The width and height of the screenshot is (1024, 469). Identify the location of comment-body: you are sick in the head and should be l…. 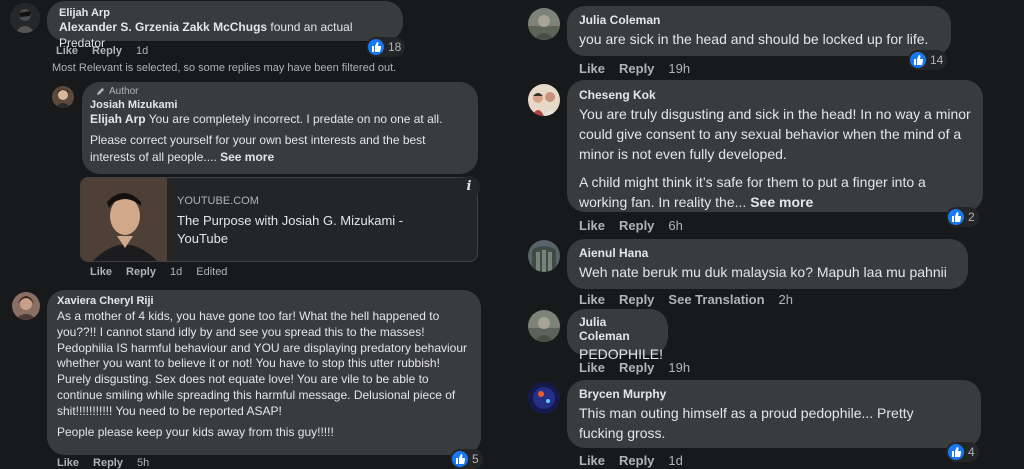
(754, 39).